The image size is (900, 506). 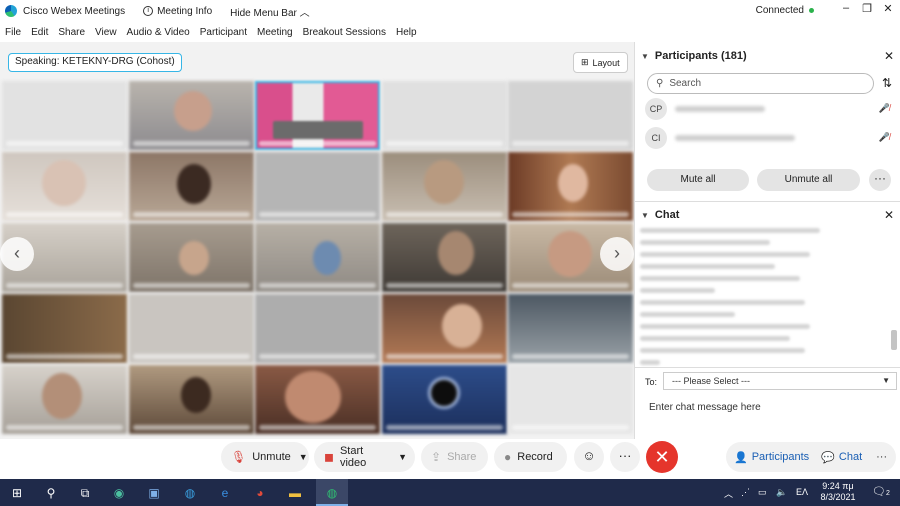 What do you see at coordinates (106, 32) in the screenshot?
I see `menu-view: View` at bounding box center [106, 32].